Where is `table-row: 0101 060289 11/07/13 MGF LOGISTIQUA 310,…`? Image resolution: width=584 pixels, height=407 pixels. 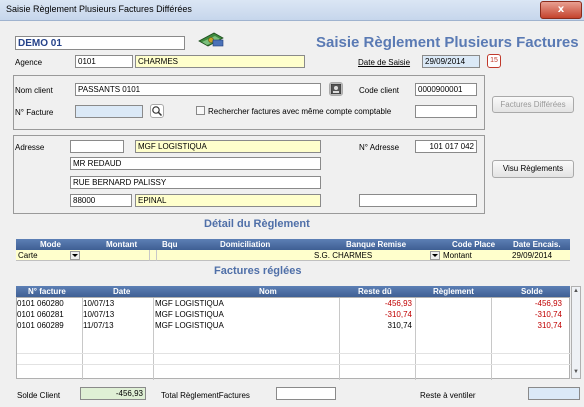
table-row: 0101 060289 11/07/13 MGF LOGISTIQUA 310,… is located at coordinates (293, 326).